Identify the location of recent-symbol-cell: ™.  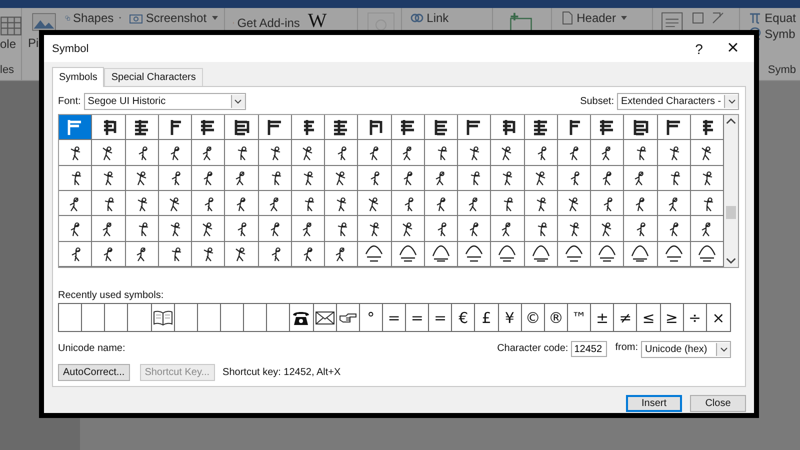
(580, 317).